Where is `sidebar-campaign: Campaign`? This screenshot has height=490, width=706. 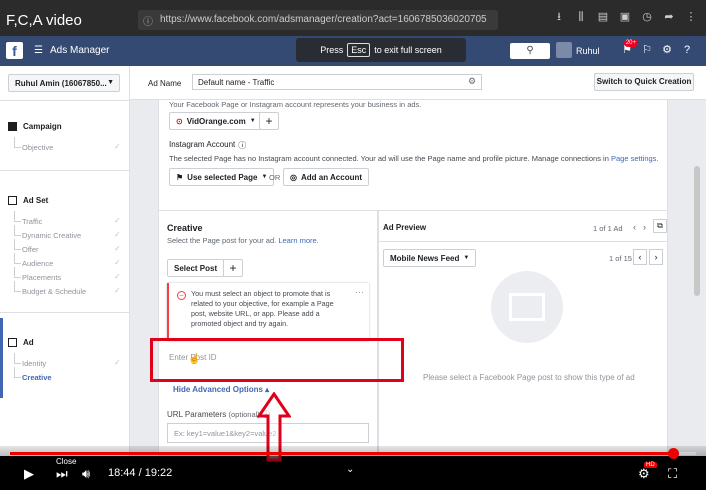 sidebar-campaign: Campaign is located at coordinates (35, 126).